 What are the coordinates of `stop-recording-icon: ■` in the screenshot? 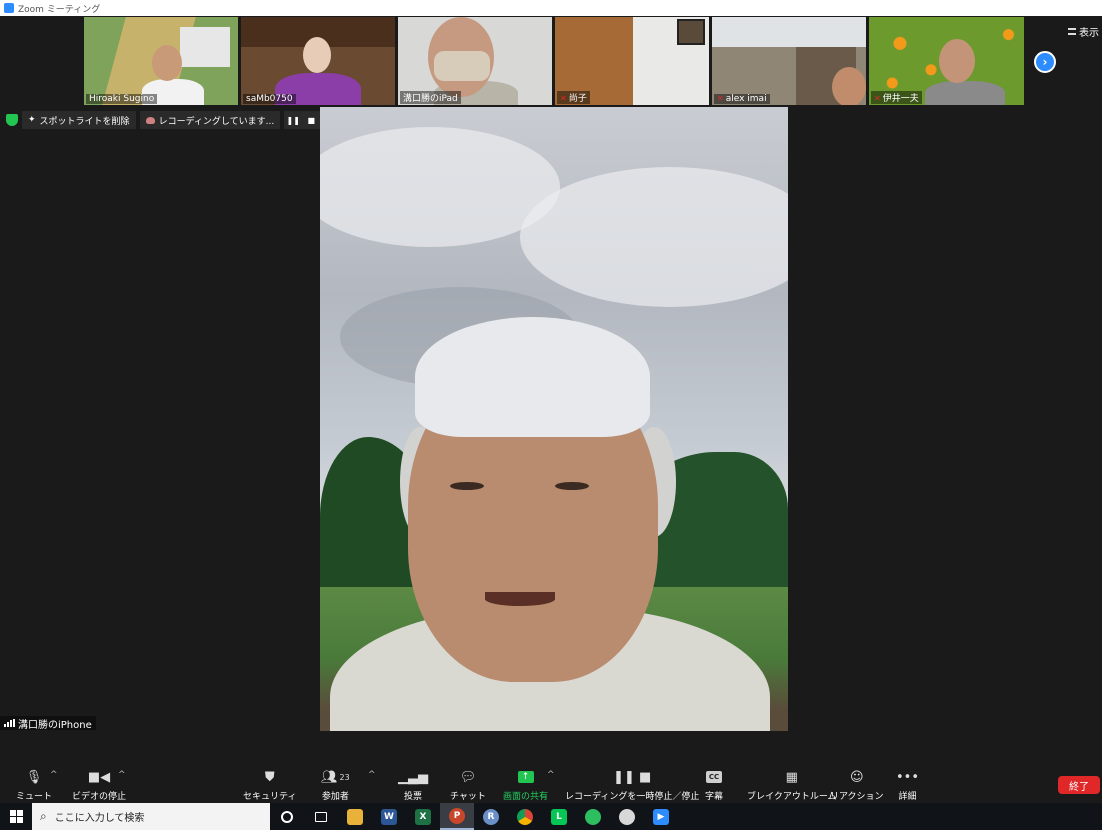 It's located at (311, 120).